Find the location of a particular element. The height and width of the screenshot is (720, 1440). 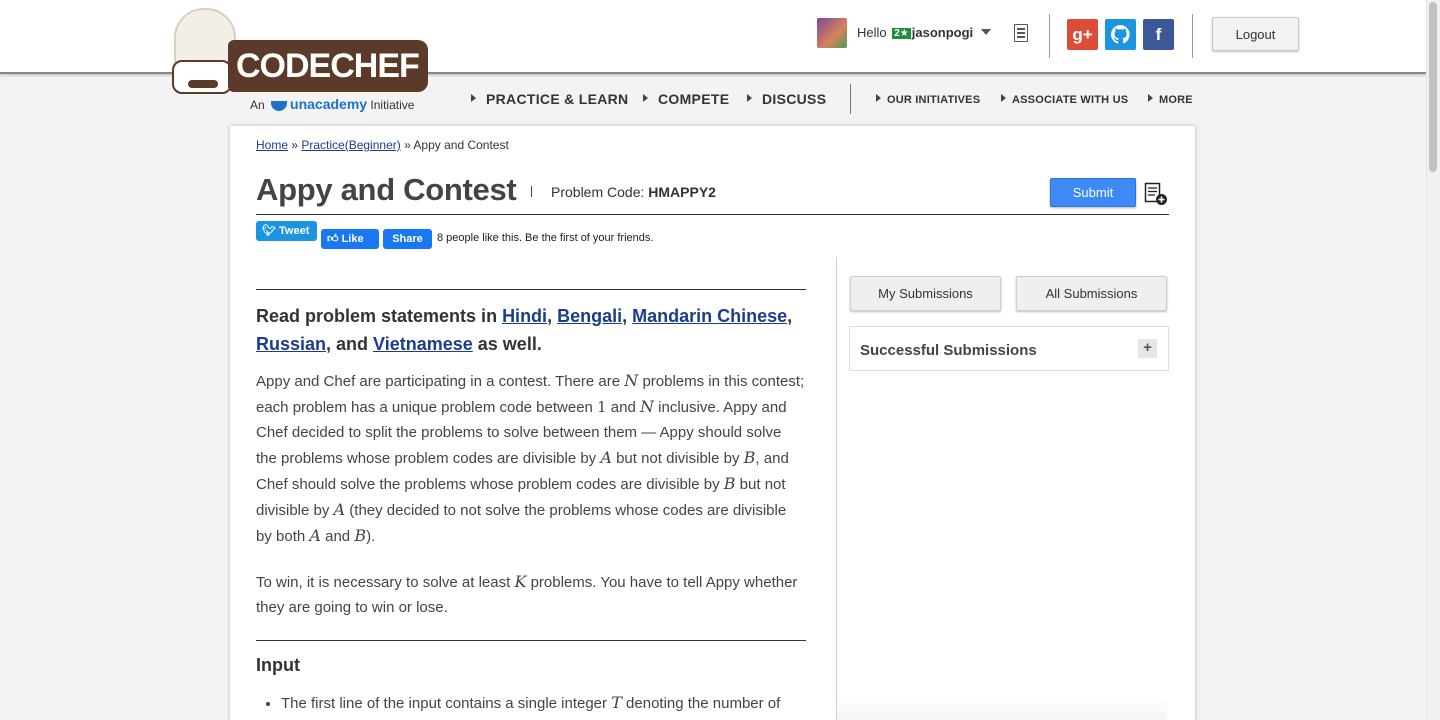

lang-link-vietnamese: Vietnamese is located at coordinates (423, 344).